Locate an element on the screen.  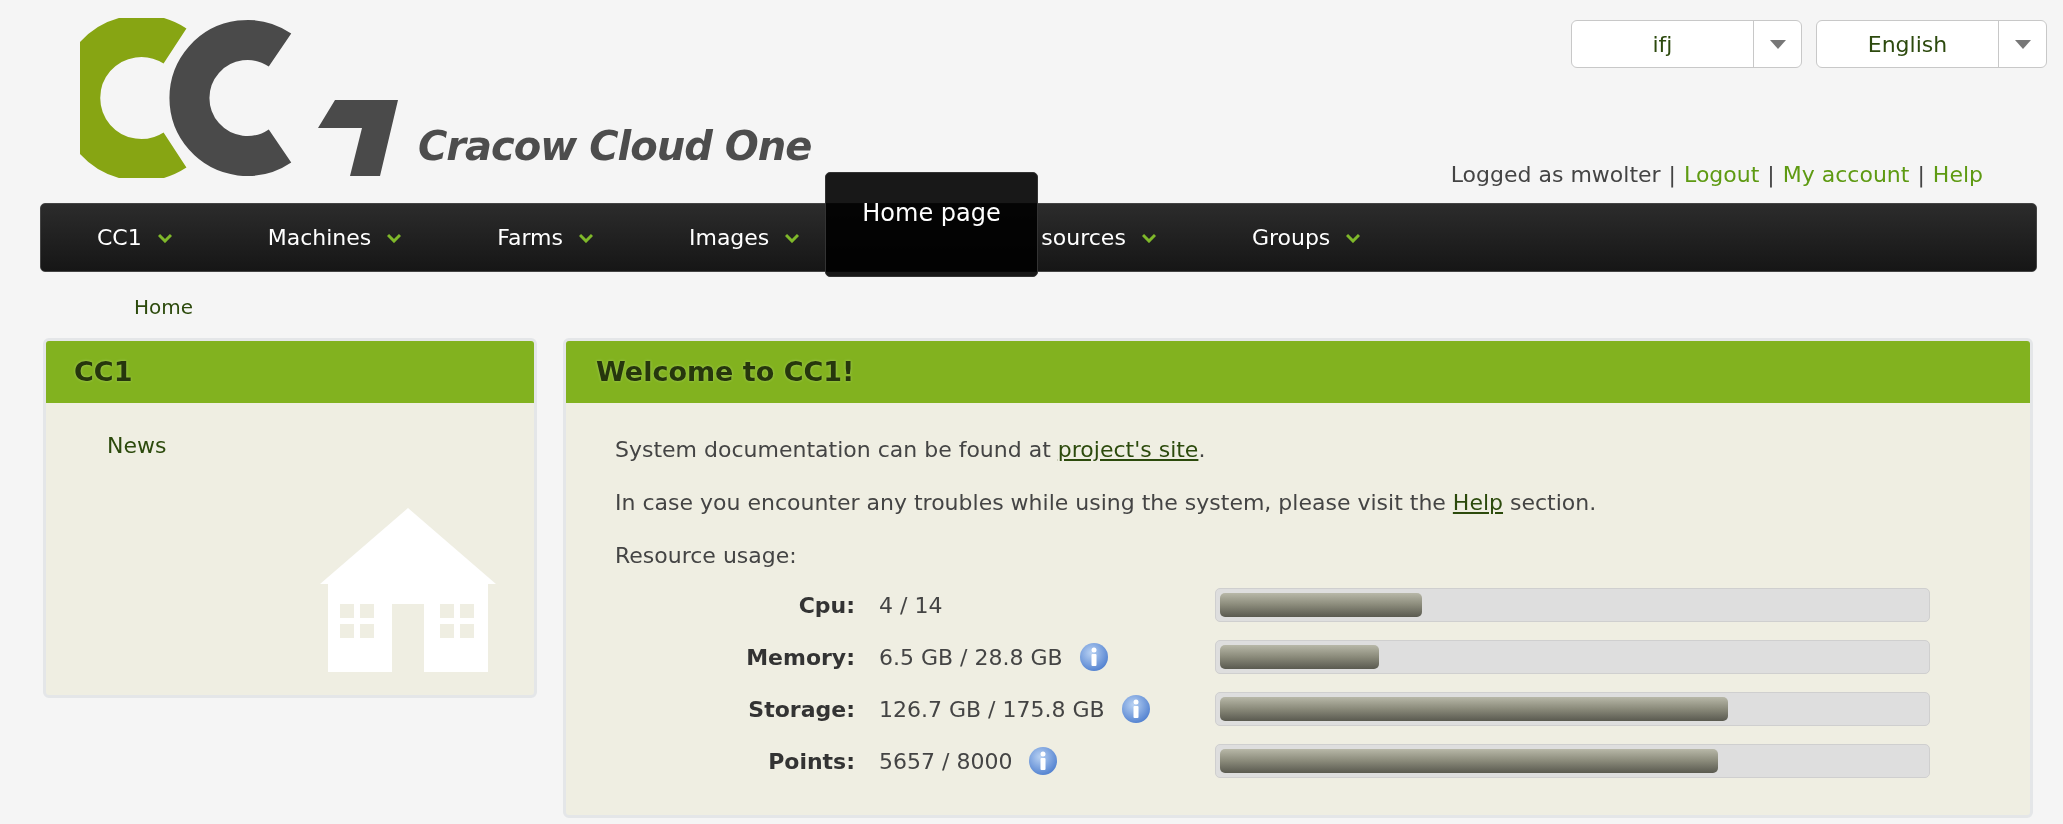
house-icon is located at coordinates (408, 590).